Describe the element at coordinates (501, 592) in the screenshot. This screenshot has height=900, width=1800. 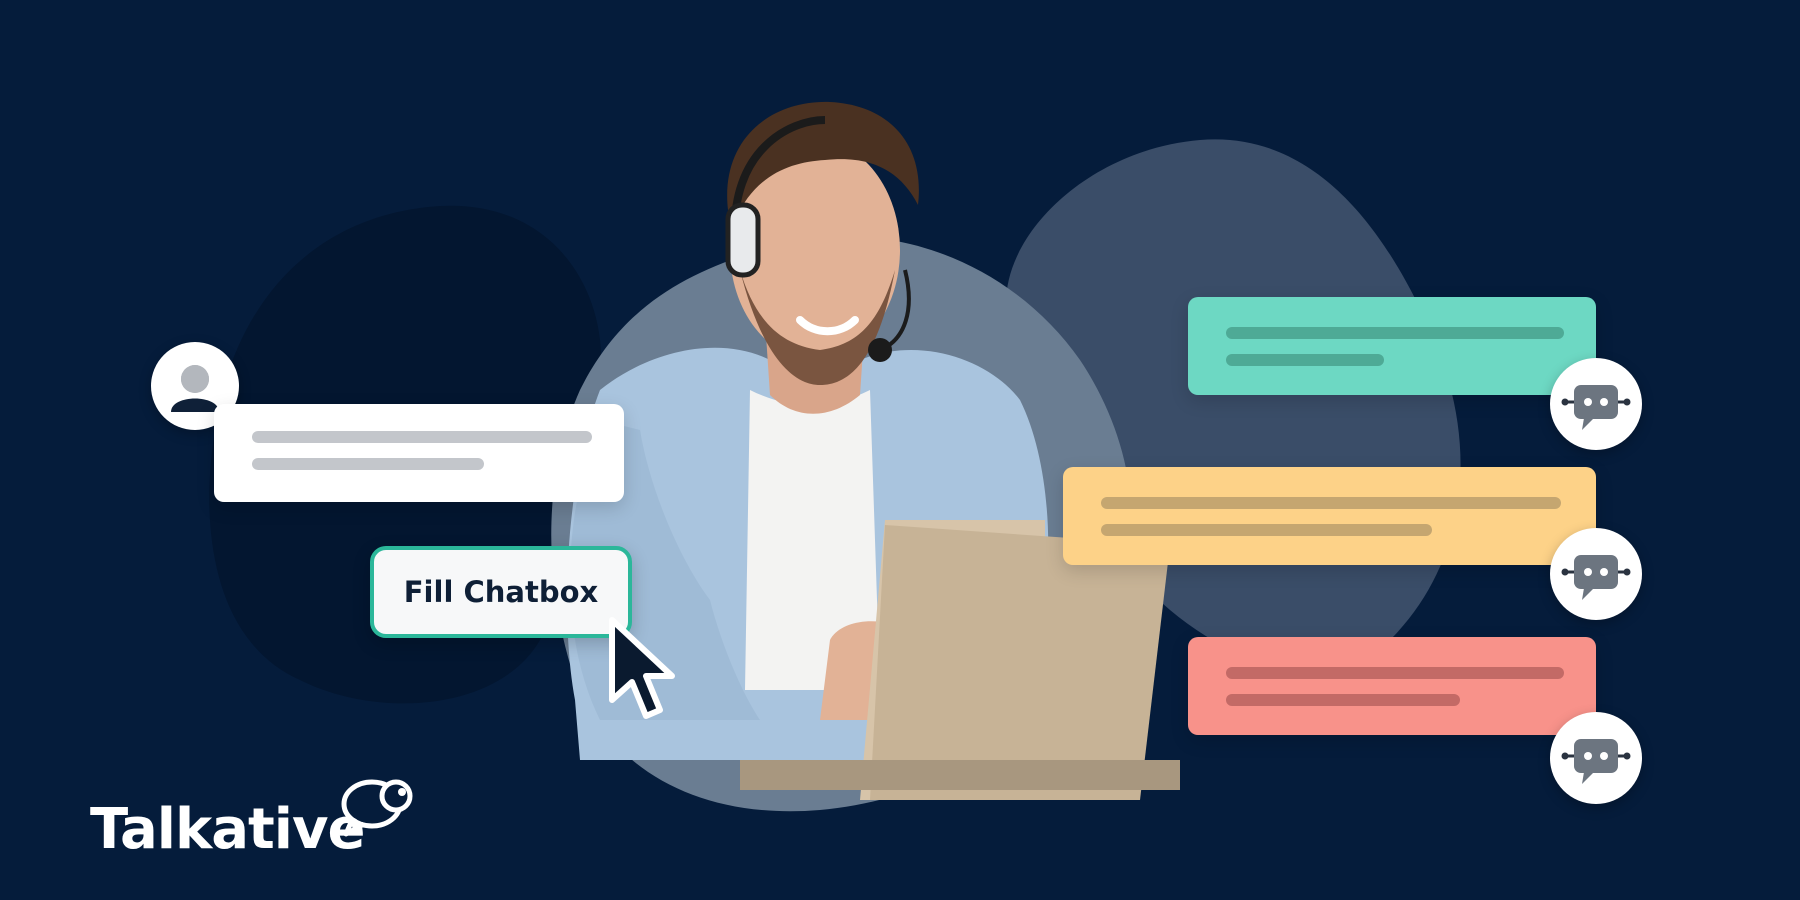
I see `fill-chatbox-button: Fill Chatbox` at that location.